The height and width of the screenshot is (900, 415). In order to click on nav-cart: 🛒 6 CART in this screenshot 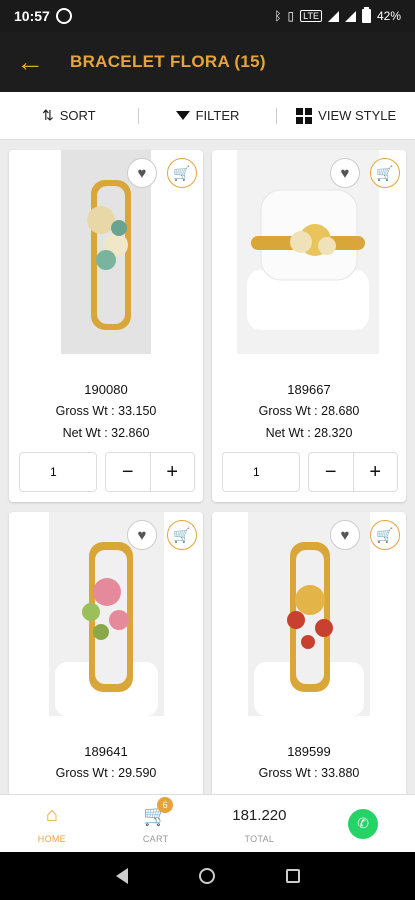, I will do `click(156, 820)`.